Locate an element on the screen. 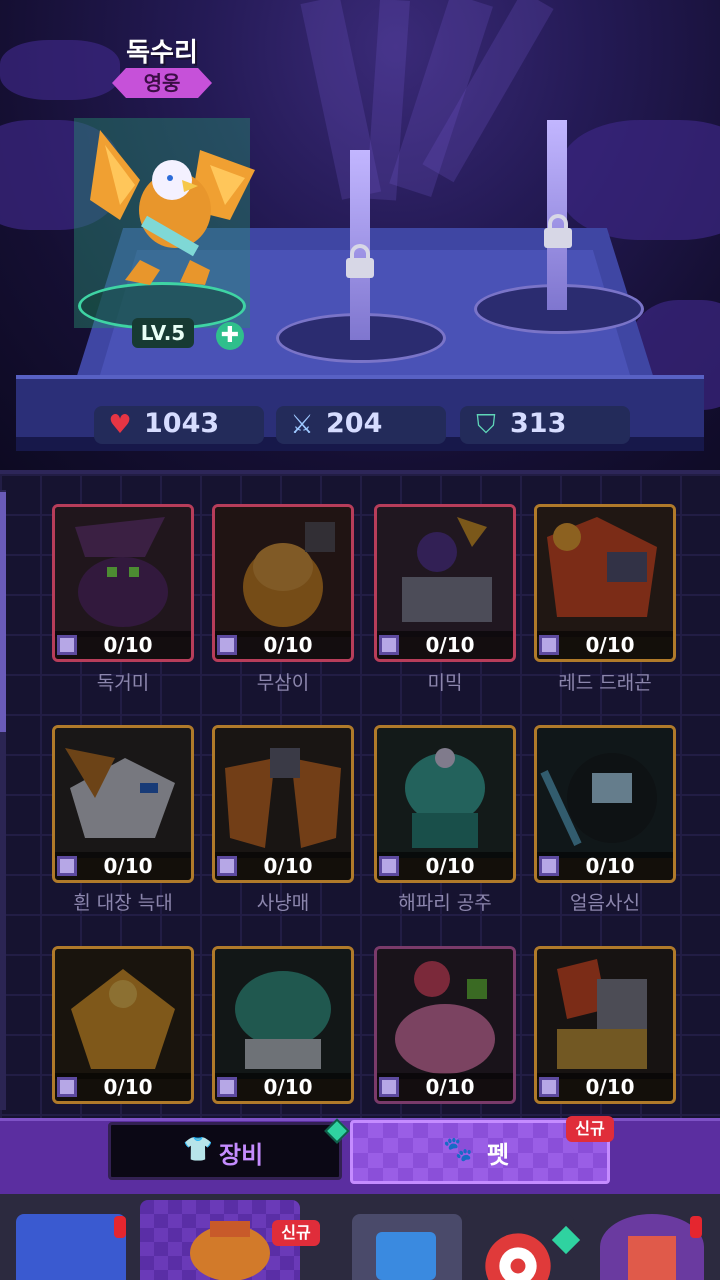 The height and width of the screenshot is (1280, 720). pet-name-label: 레드 드래곤 is located at coordinates (605, 683).